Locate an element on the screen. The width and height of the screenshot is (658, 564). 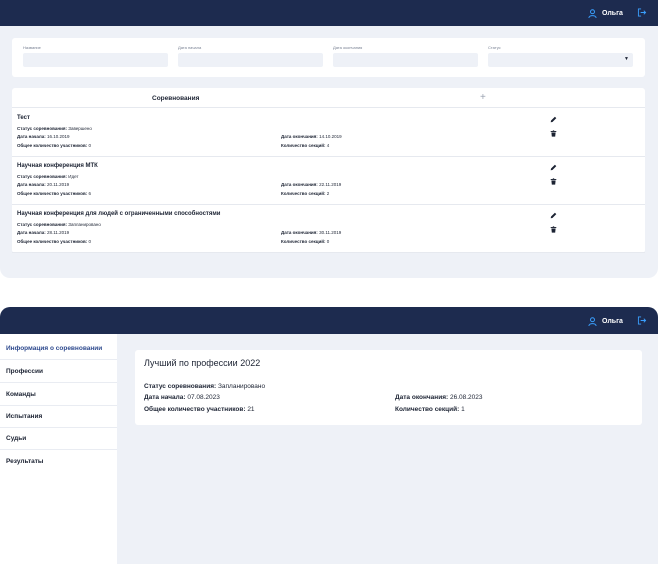
sidebar-item-info: Информация о соревновании is located at coordinates (58, 349).